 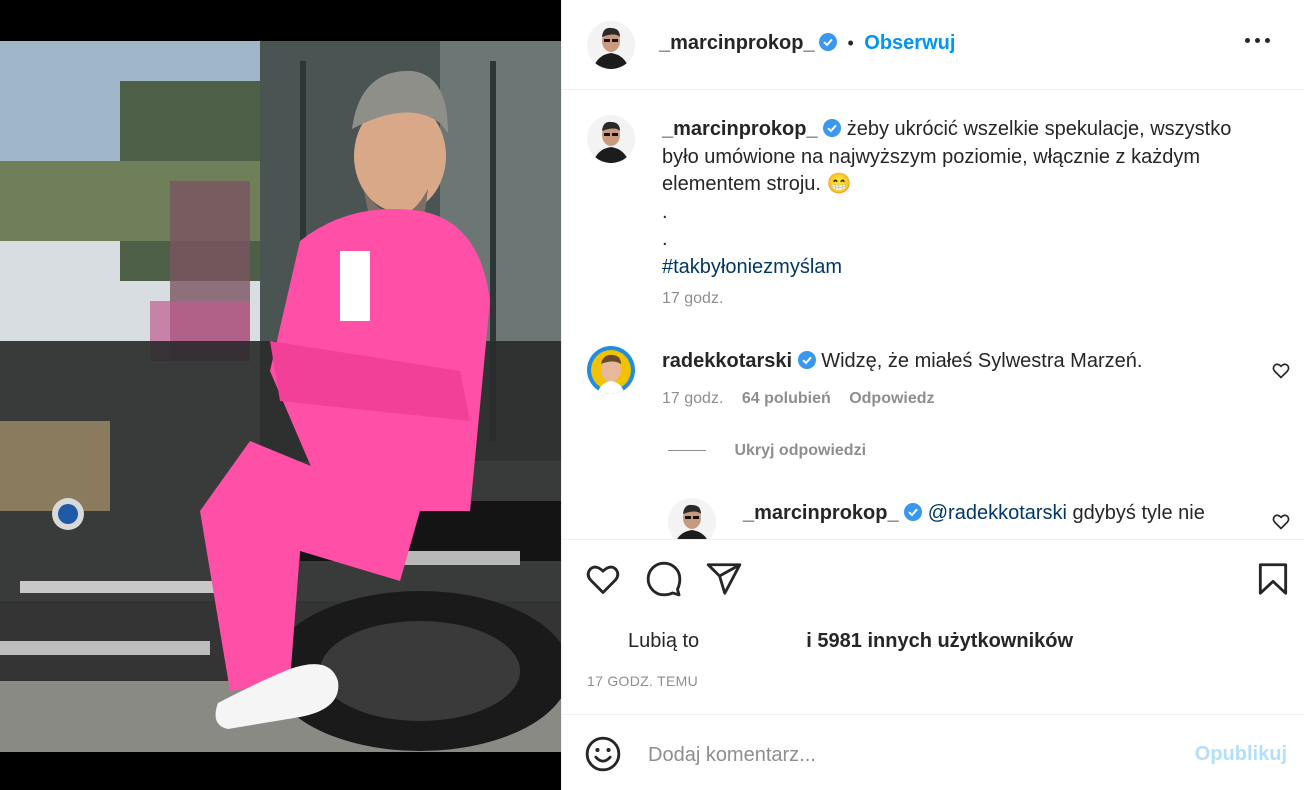 I want to click on reply-like-heart-icon, so click(x=1281, y=521).